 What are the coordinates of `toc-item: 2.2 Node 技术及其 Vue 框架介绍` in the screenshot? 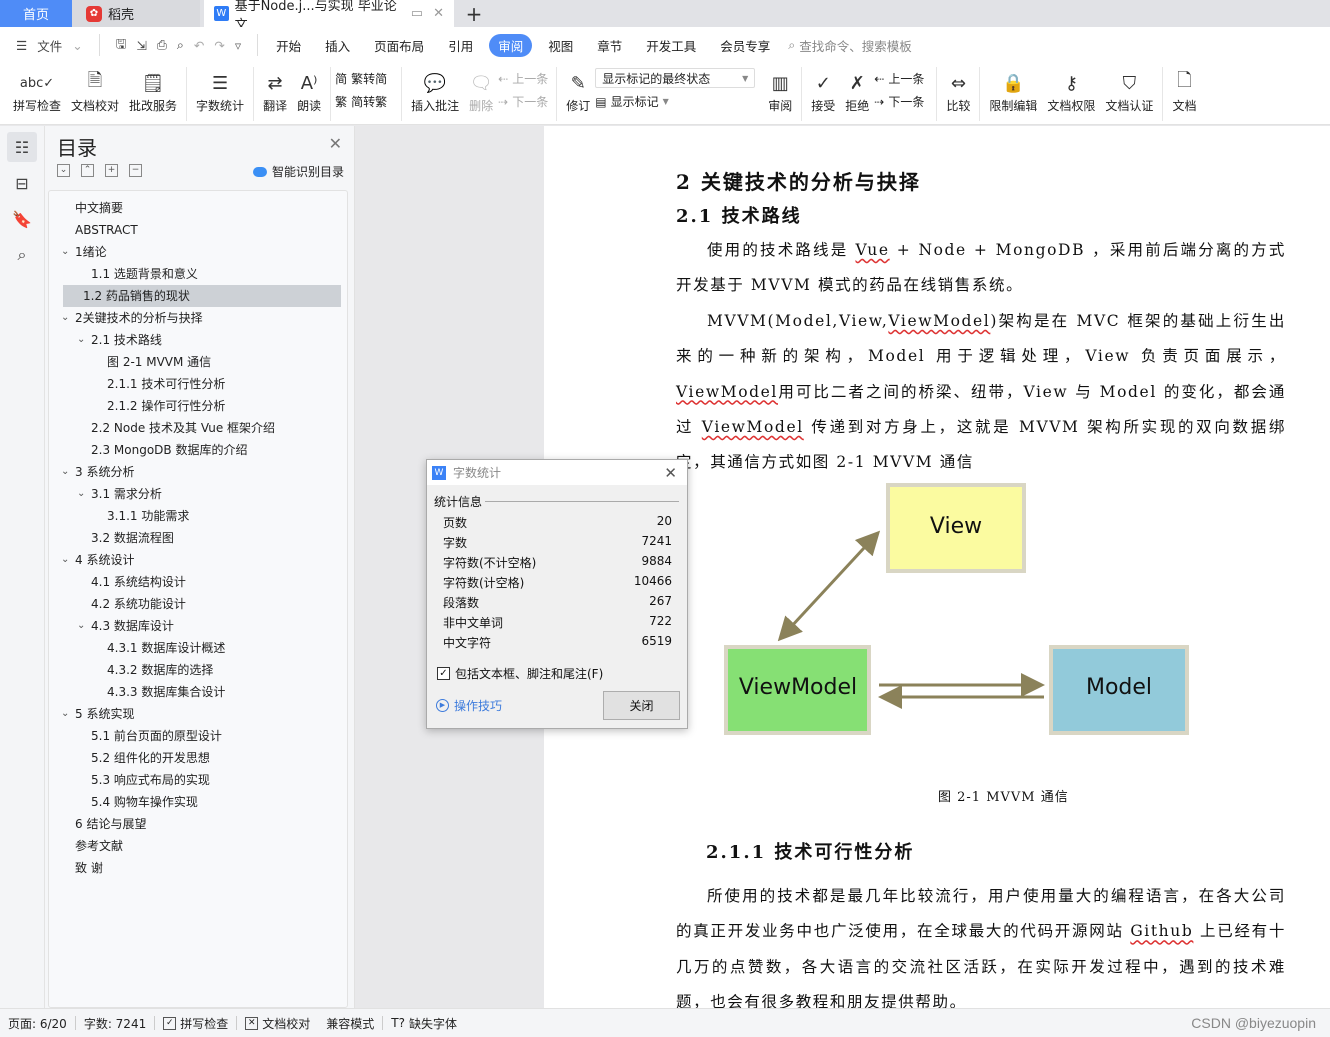 It's located at (199, 428).